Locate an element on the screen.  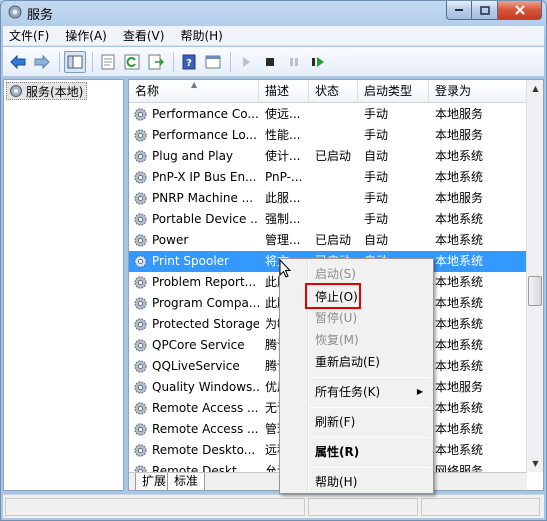
service-name-cell: QPCore Service is located at coordinates (194, 345).